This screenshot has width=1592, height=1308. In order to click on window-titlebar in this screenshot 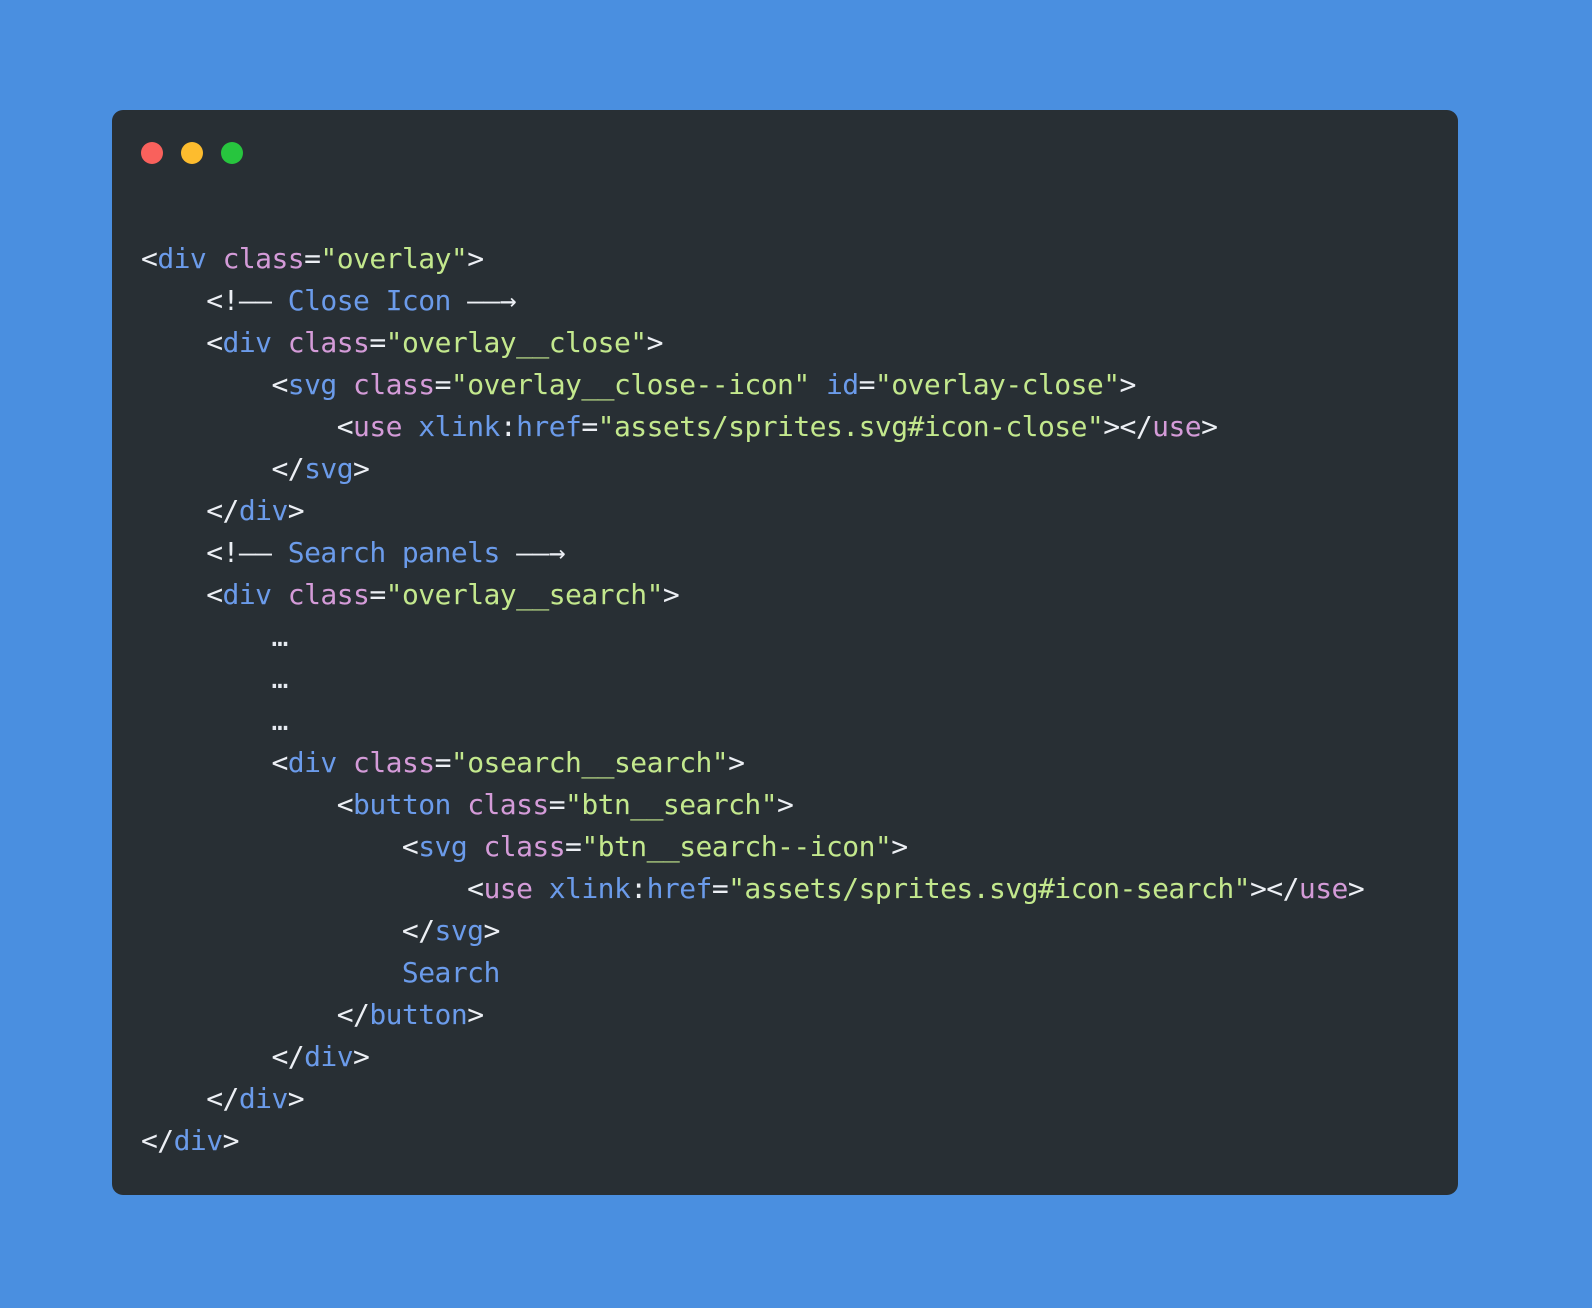, I will do `click(192, 153)`.